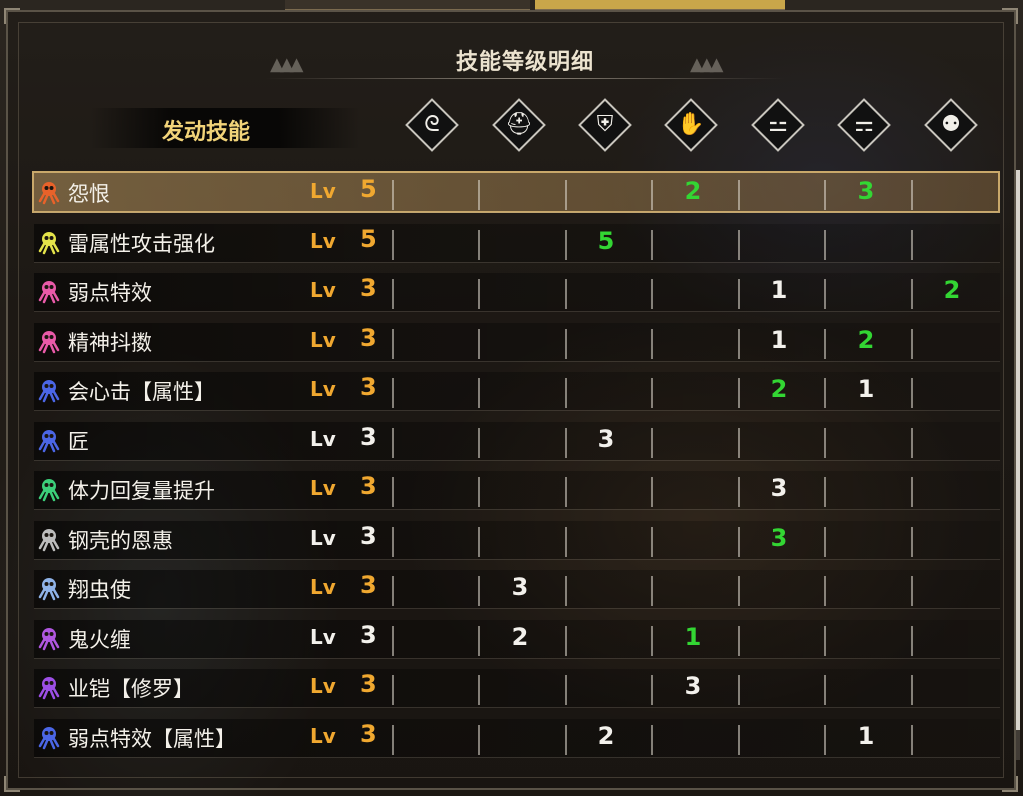 Image resolution: width=1023 pixels, height=796 pixels. Describe the element at coordinates (225, 128) in the screenshot. I see `skills-header: 发动技能` at that location.